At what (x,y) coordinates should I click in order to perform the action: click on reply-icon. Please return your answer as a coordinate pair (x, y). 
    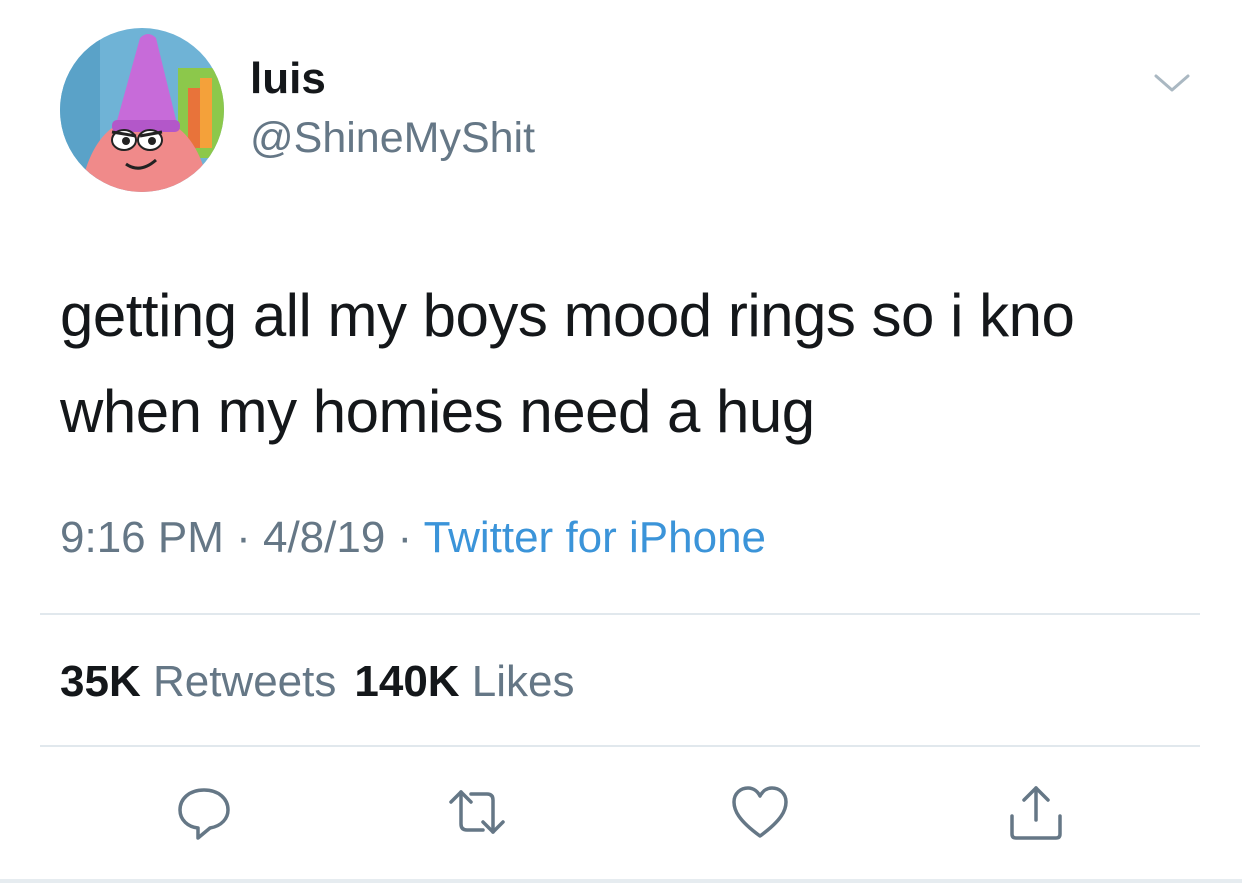
    Looking at the image, I should click on (204, 812).